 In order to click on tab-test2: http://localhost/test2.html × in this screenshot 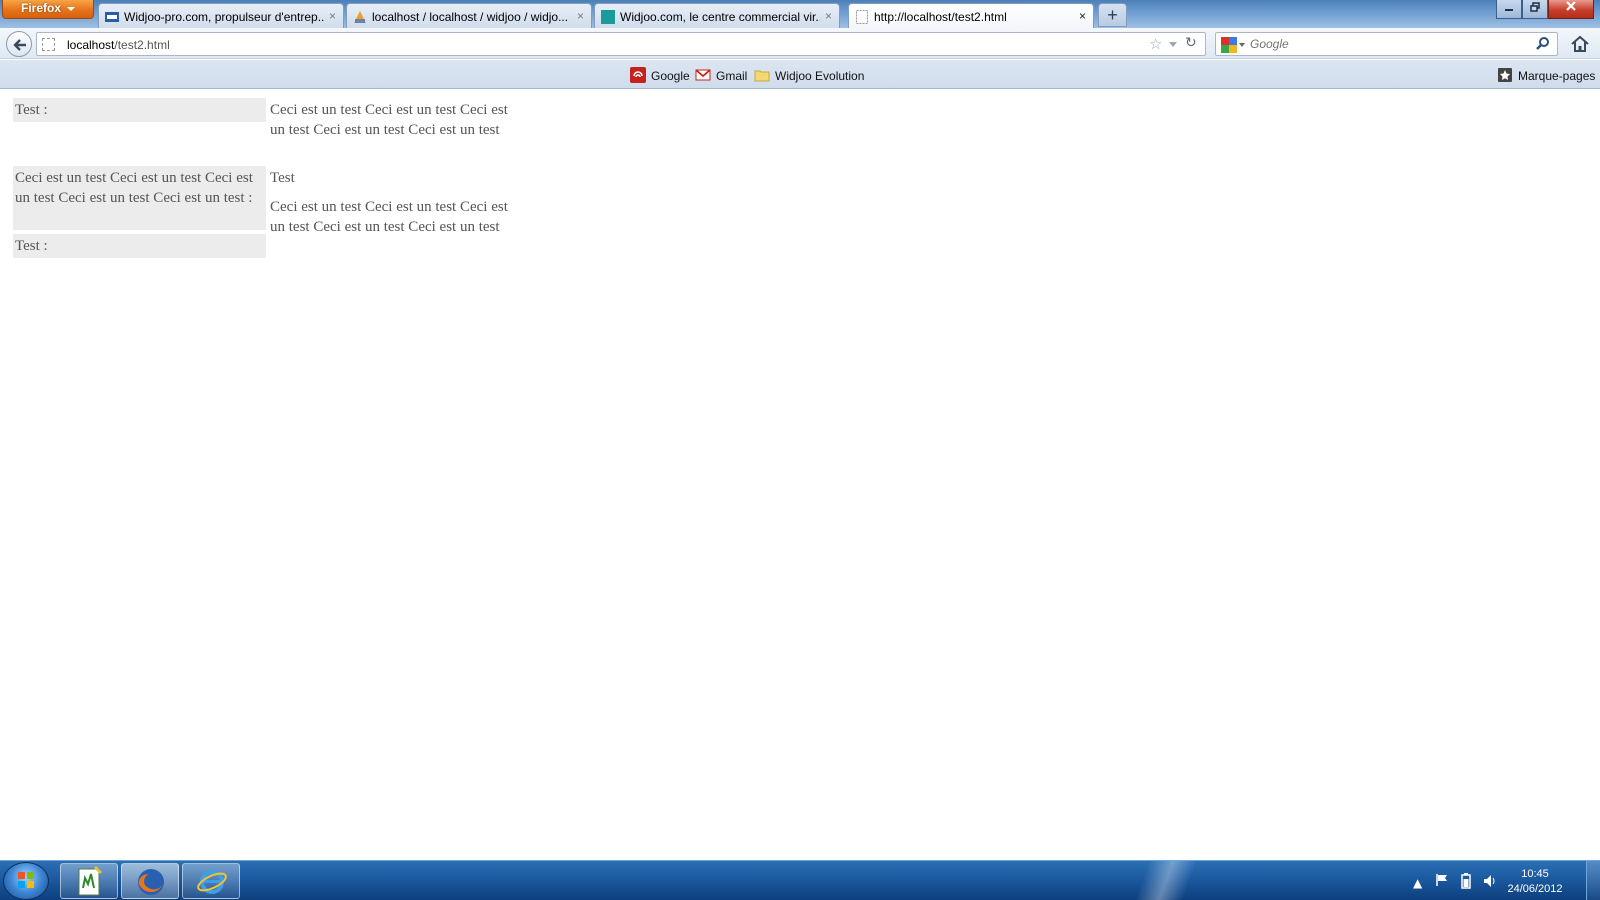, I will do `click(971, 16)`.